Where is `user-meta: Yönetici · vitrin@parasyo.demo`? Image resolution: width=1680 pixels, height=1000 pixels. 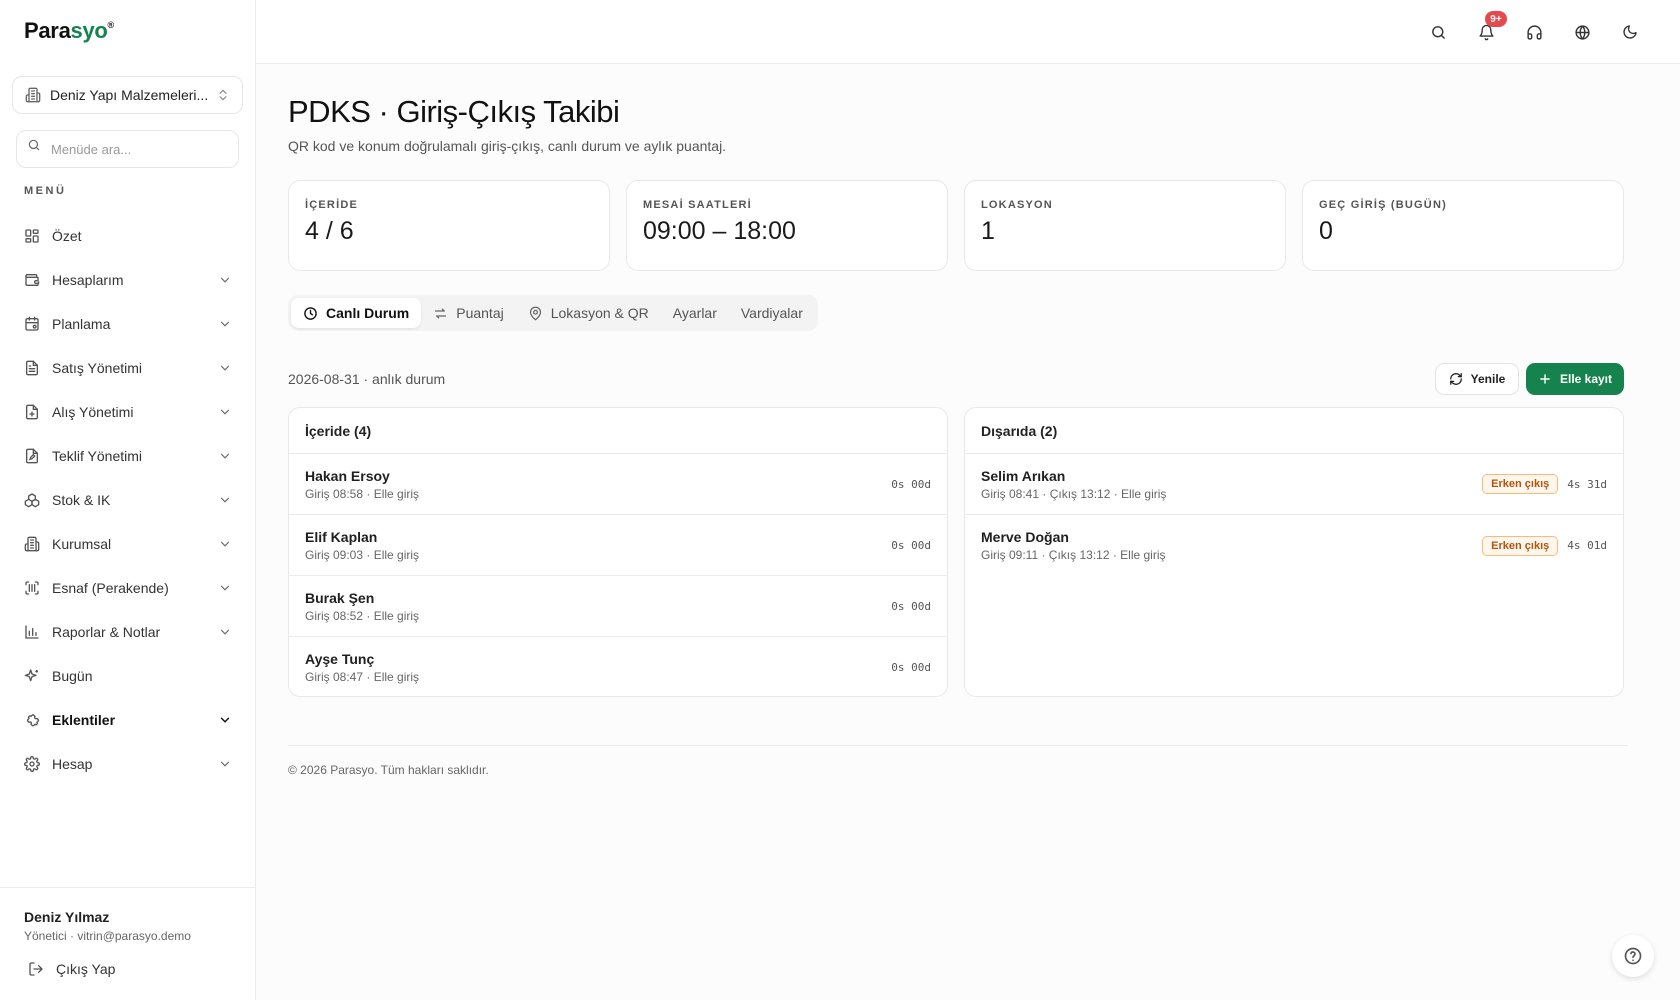 user-meta: Yönetici · vitrin@parasyo.demo is located at coordinates (107, 936).